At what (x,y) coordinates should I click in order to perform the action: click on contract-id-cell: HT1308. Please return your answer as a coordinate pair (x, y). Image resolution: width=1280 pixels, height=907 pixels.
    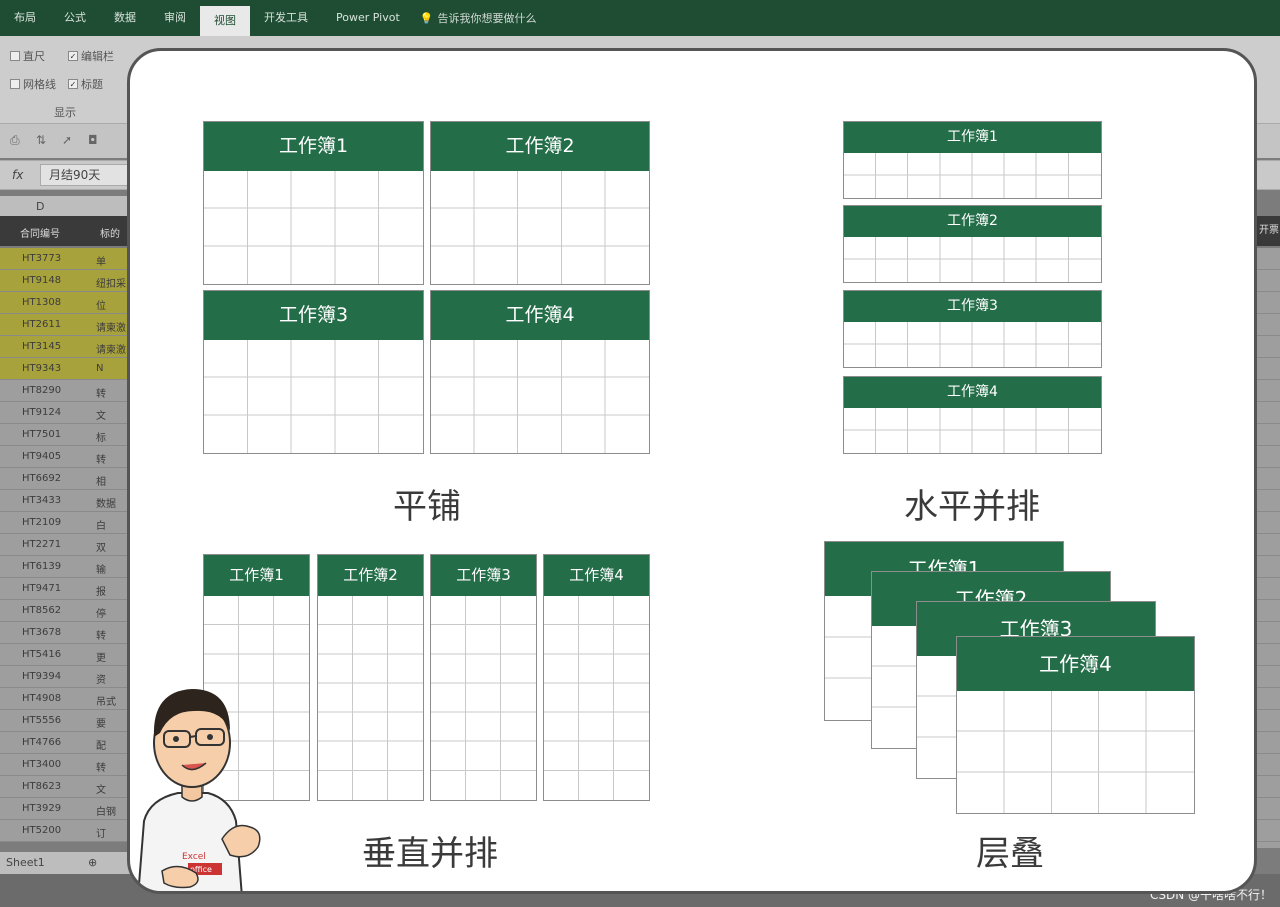
    Looking at the image, I should click on (41, 302).